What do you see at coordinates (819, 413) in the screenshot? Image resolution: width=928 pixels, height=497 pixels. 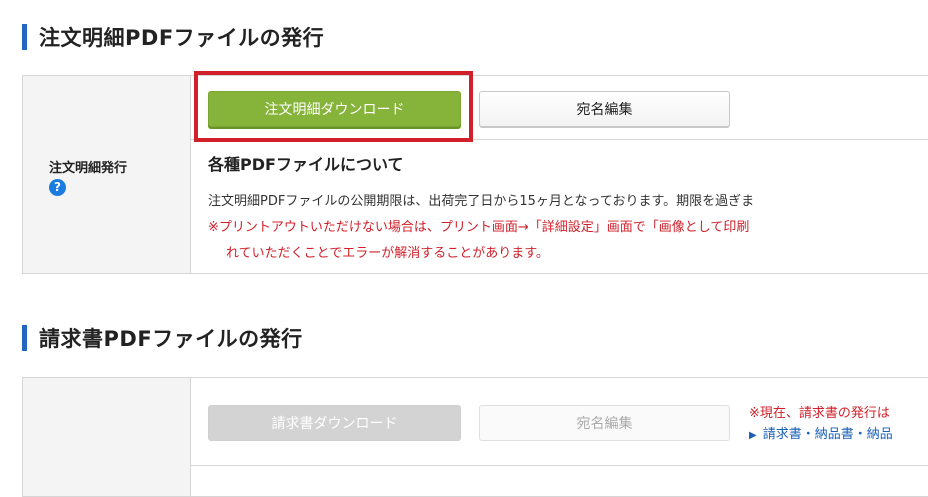 I see `invoice-notice: ※現在、請求書の発行は` at bounding box center [819, 413].